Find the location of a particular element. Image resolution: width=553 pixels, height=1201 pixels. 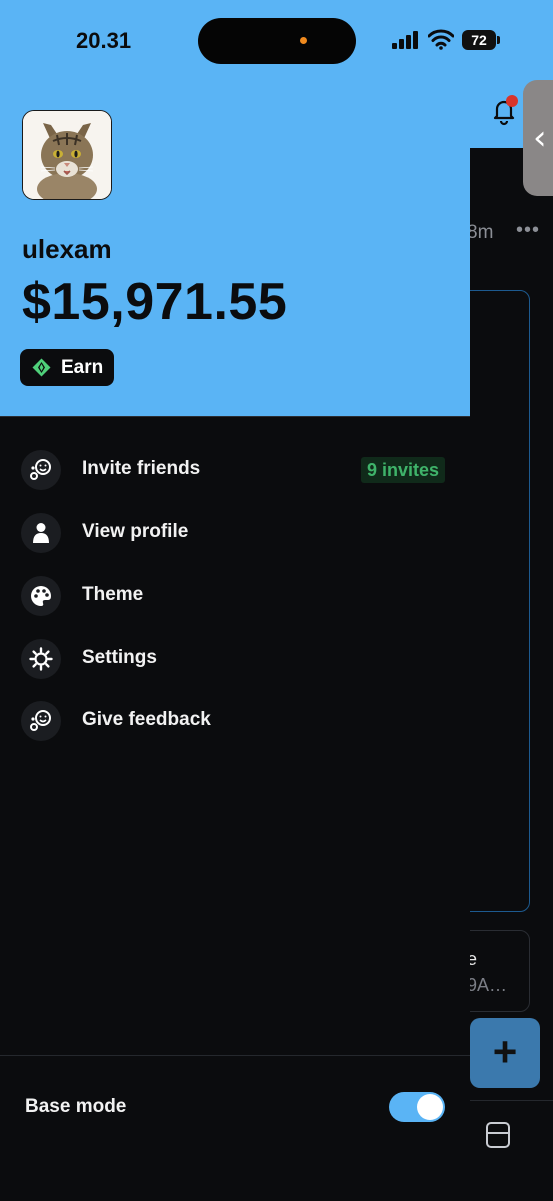

earn-button: Earn is located at coordinates (67, 367).